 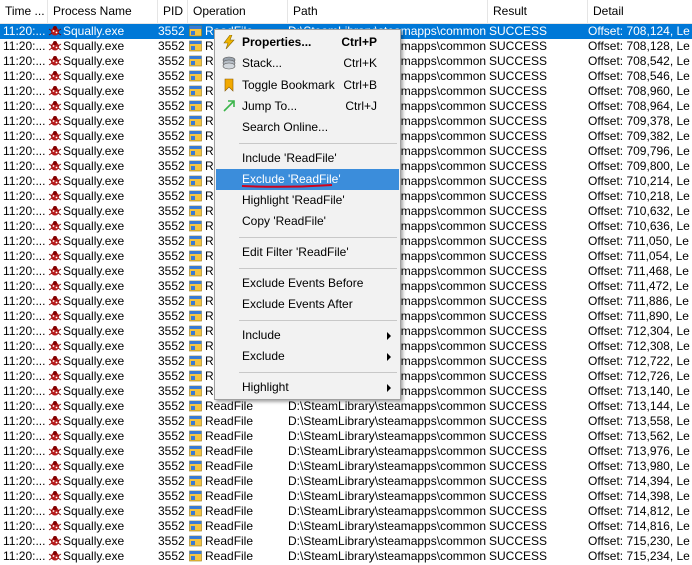 I want to click on menu-item-exclude-submenu: Exclude, so click(x=307, y=356).